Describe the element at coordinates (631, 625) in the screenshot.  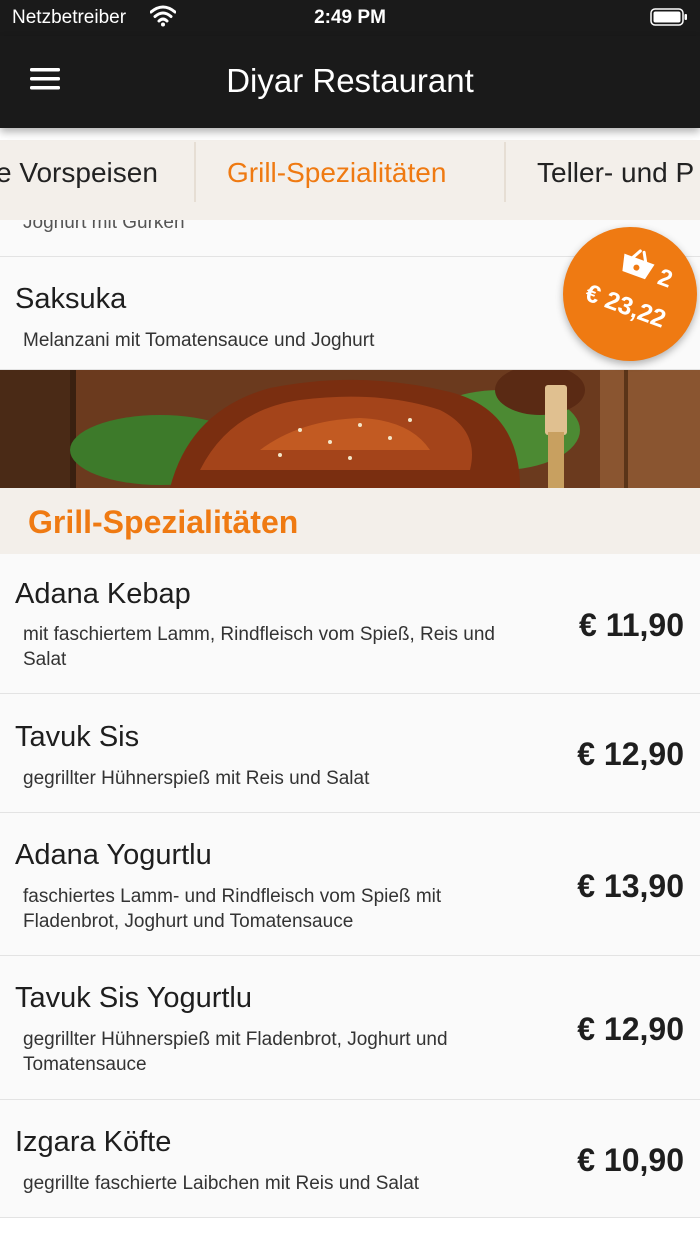
I see `item-price: € 11,90` at that location.